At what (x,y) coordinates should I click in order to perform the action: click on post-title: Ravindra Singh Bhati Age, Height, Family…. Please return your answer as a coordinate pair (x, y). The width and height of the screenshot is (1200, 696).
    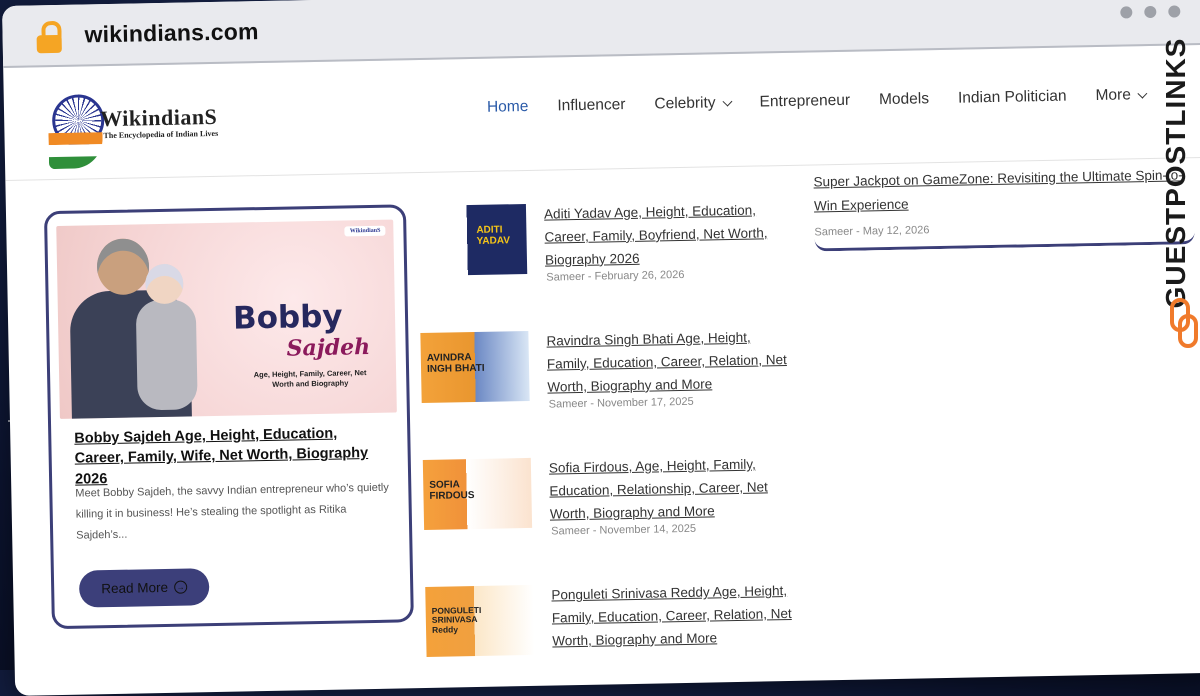
    Looking at the image, I should click on (666, 362).